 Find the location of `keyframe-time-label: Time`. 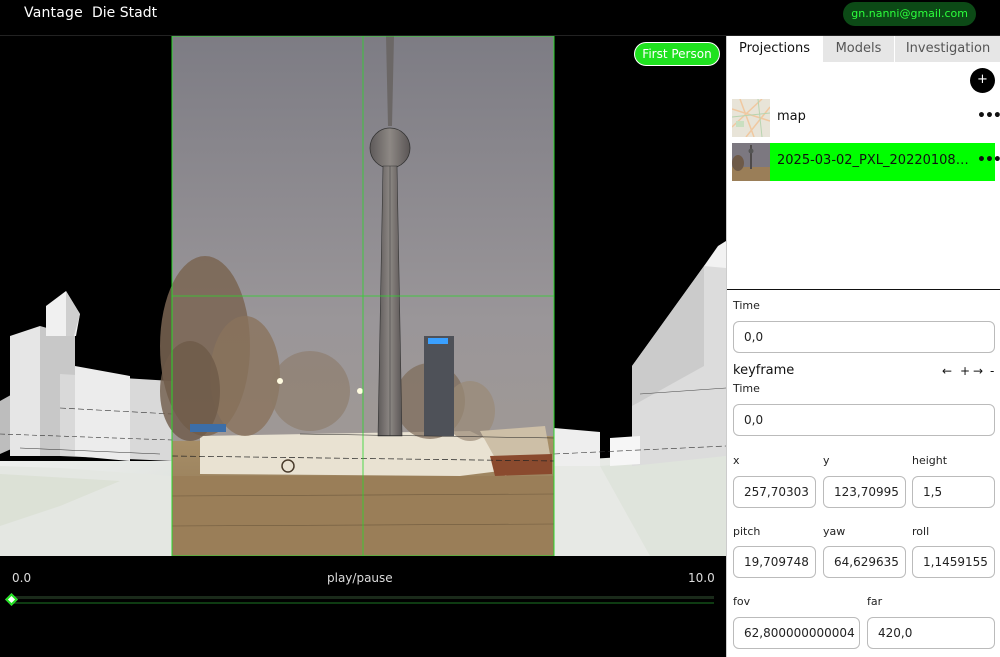

keyframe-time-label: Time is located at coordinates (746, 388).